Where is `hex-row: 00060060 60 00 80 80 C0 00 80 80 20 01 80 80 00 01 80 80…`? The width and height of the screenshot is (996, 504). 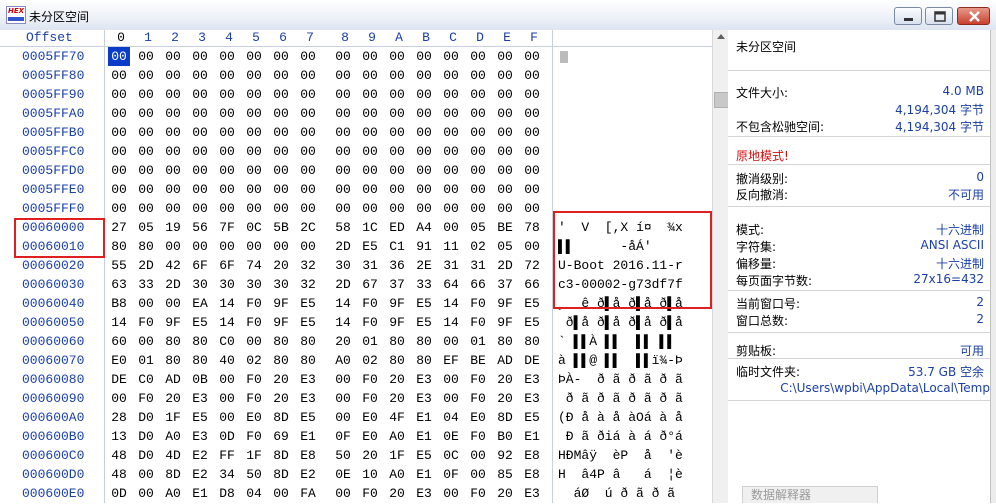 hex-row: 00060060 60 00 80 80 C0 00 80 80 20 01 80 80 00 01 80 80… is located at coordinates (356, 341).